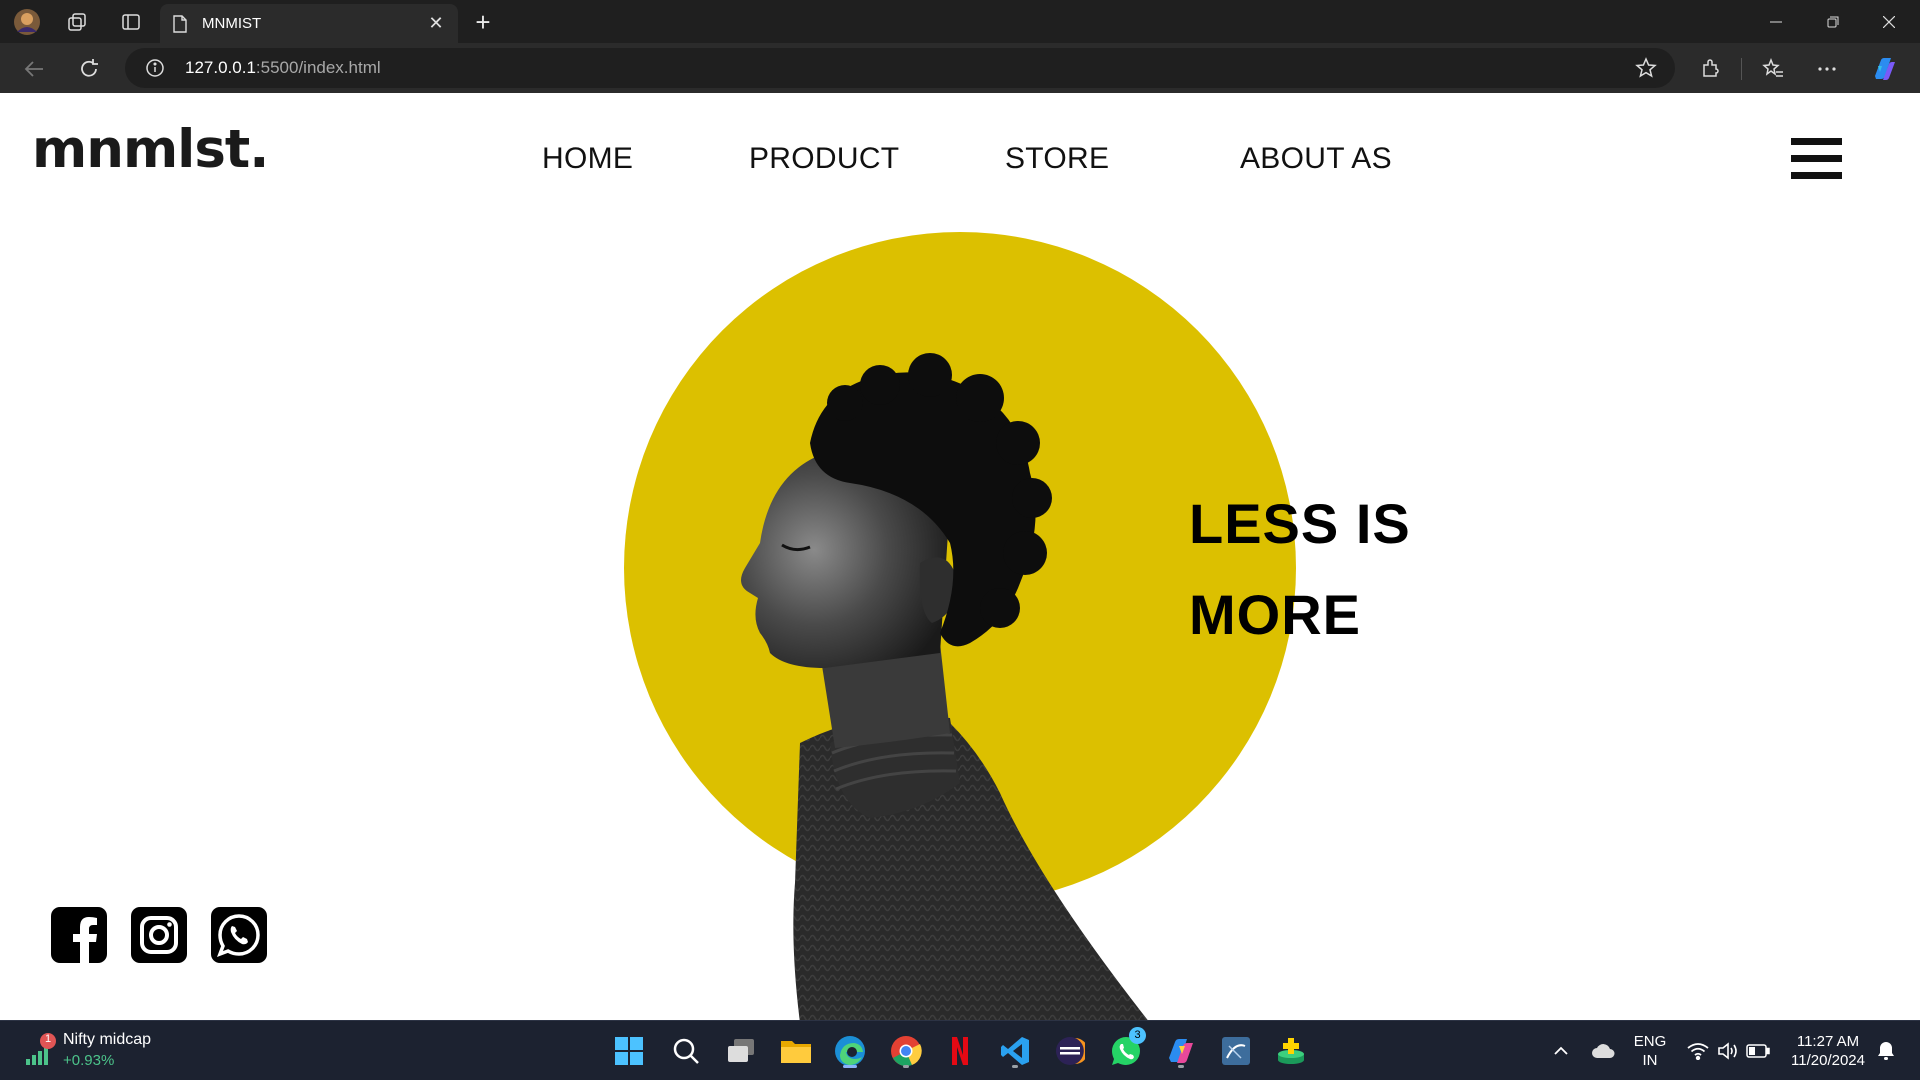 The width and height of the screenshot is (1920, 1080). I want to click on minimize-icon, so click(1776, 22).